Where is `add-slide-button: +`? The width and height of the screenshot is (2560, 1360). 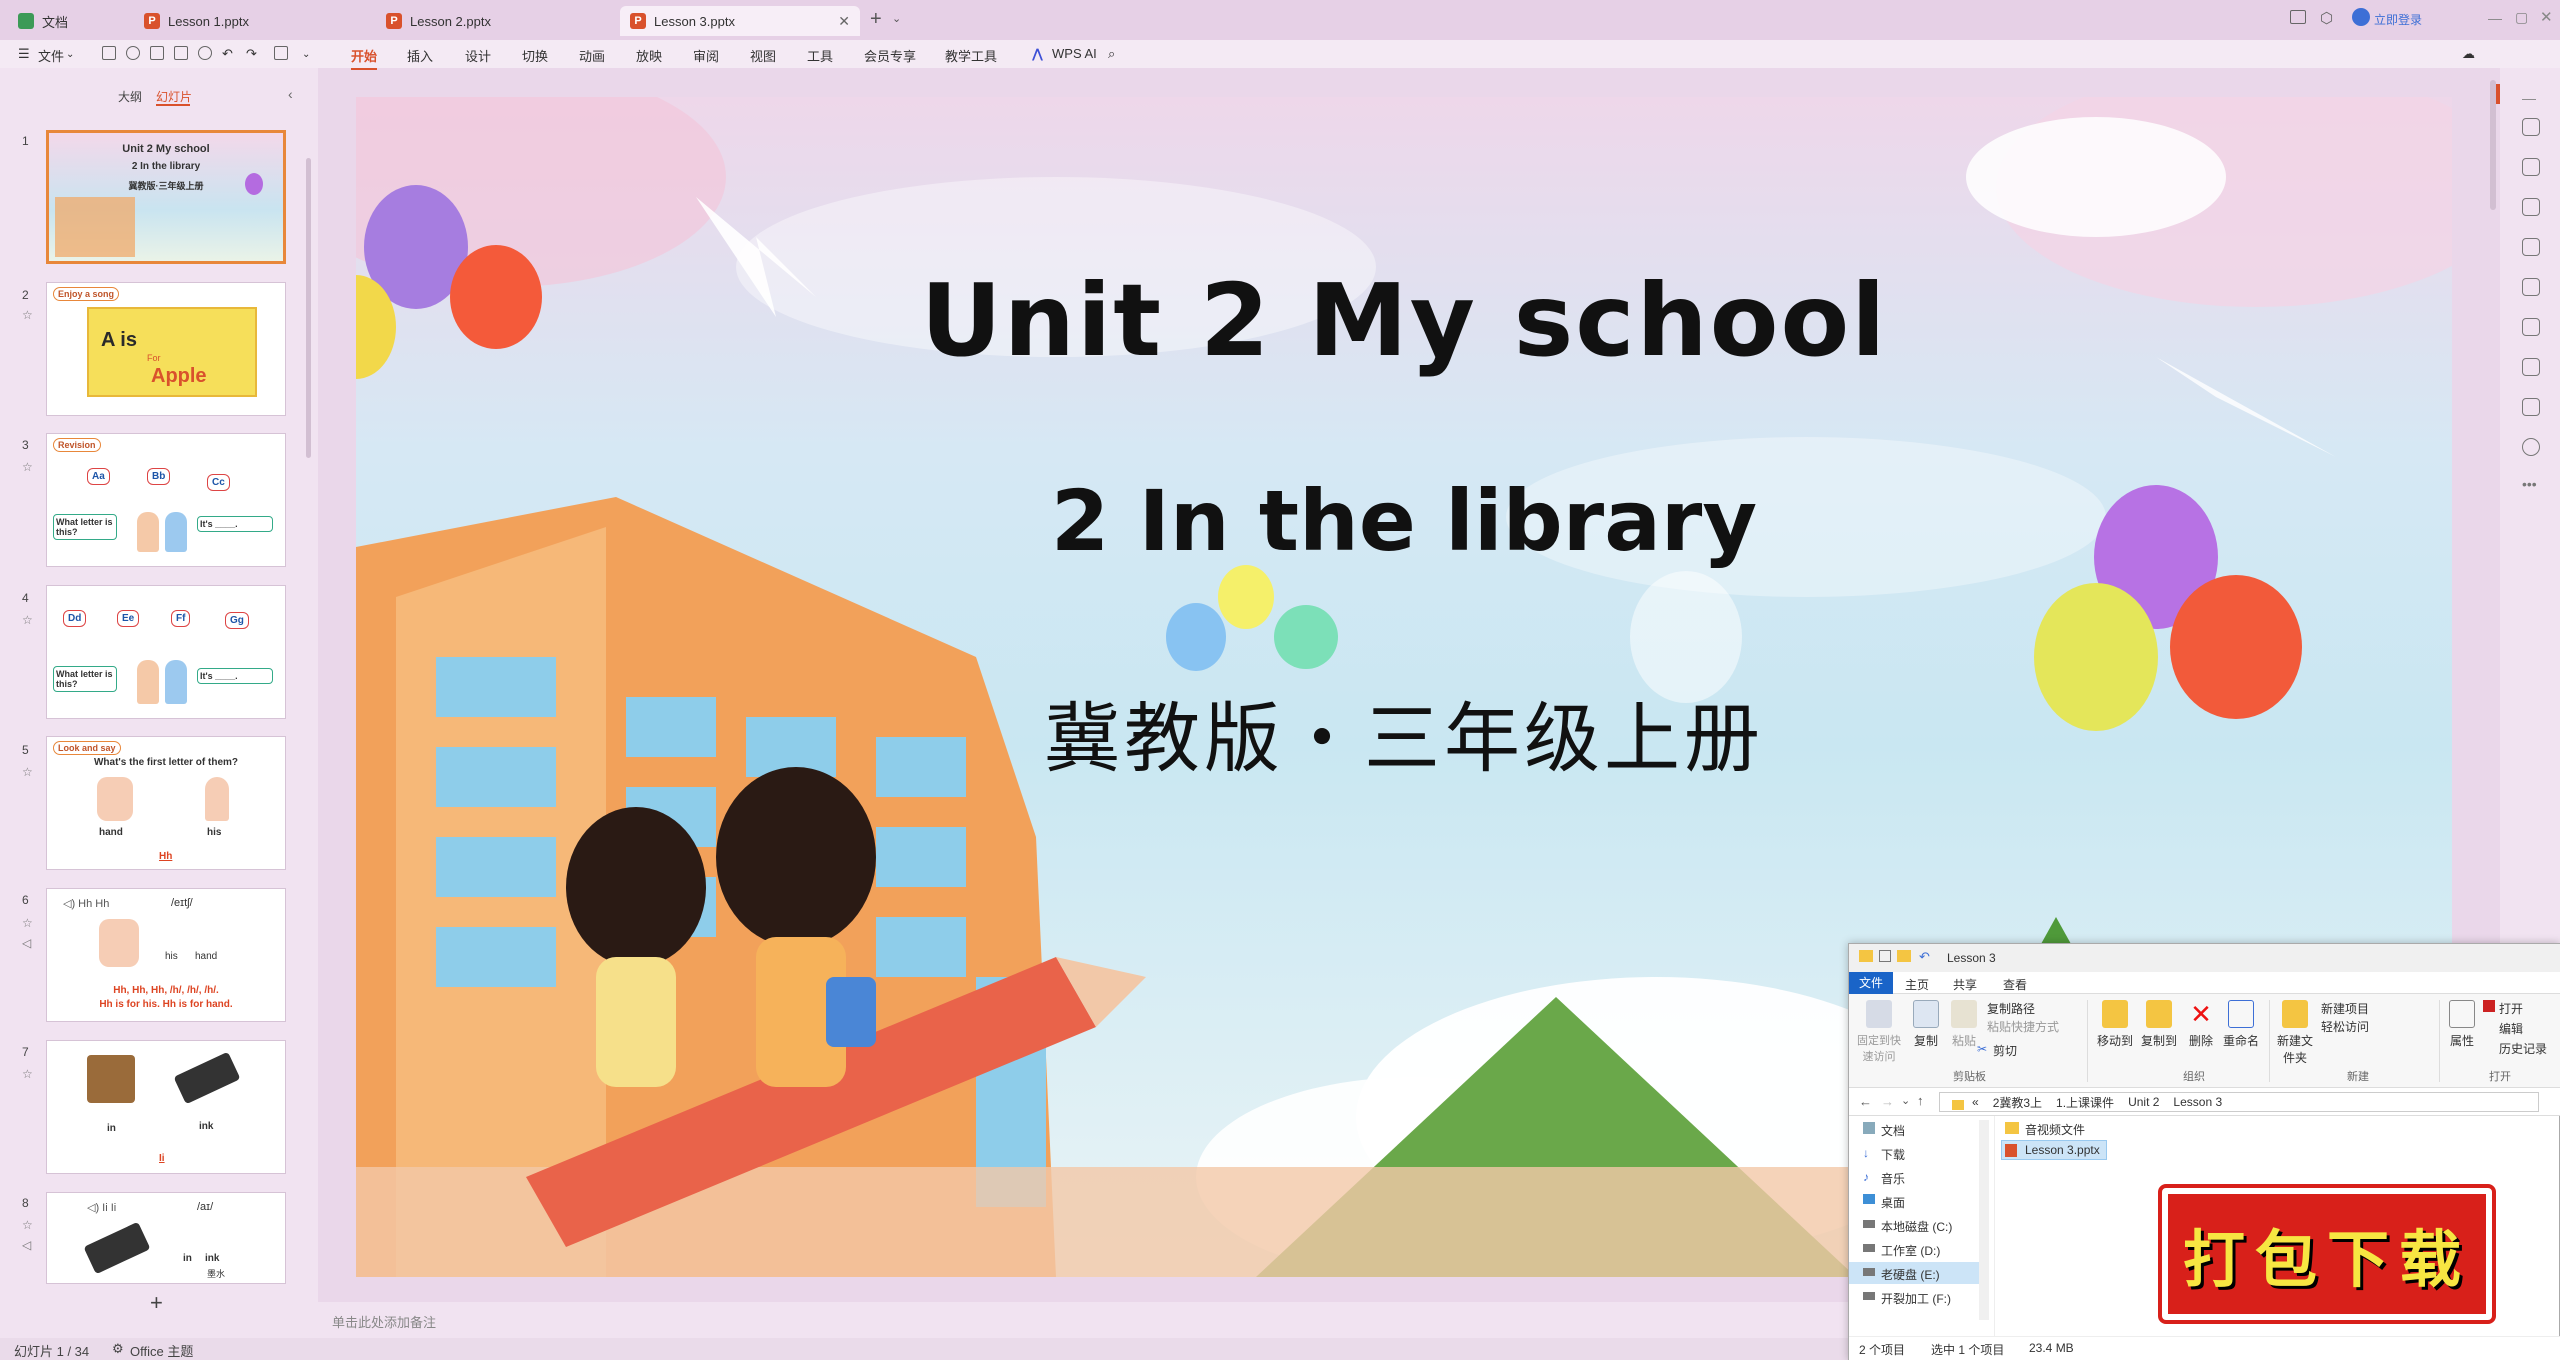
add-slide-button: + is located at coordinates (156, 1303).